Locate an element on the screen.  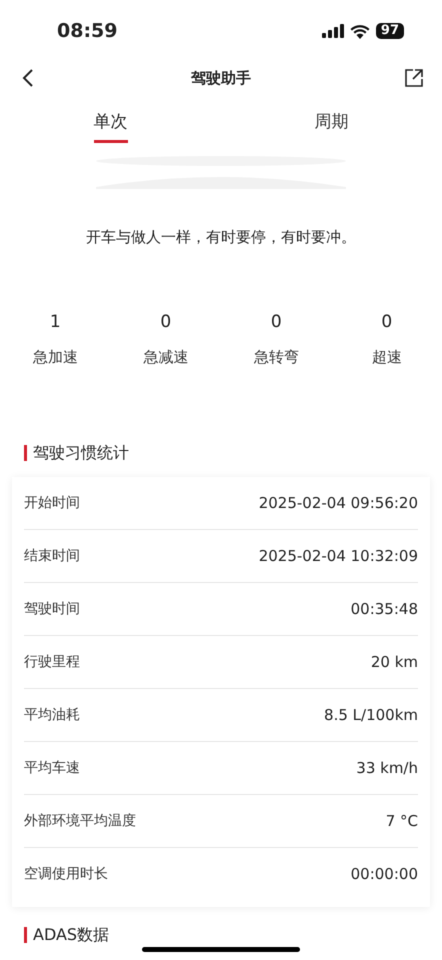
stat-label: 结束时间 is located at coordinates (52, 556).